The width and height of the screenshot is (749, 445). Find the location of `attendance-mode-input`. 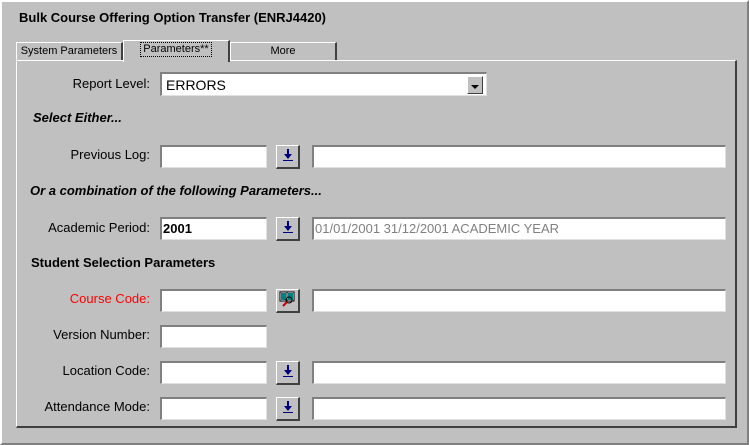

attendance-mode-input is located at coordinates (213, 408).